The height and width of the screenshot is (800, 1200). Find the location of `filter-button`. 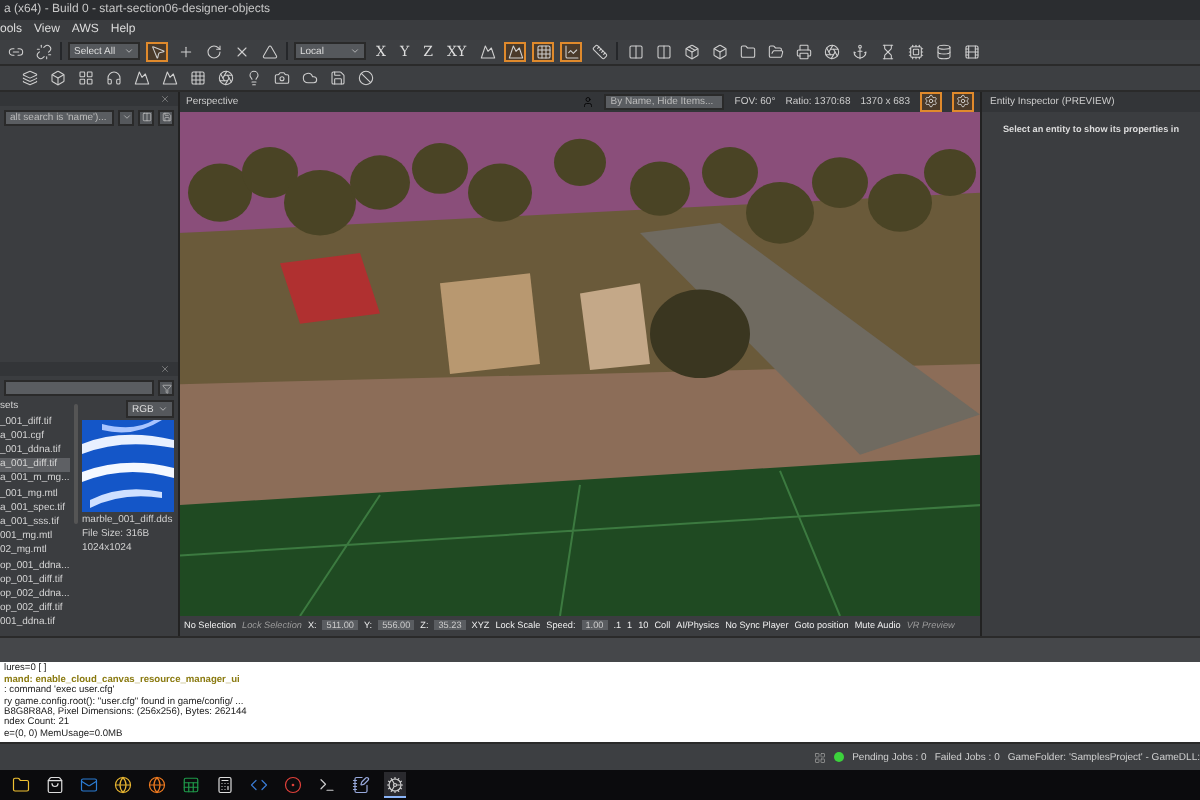

filter-button is located at coordinates (166, 388).